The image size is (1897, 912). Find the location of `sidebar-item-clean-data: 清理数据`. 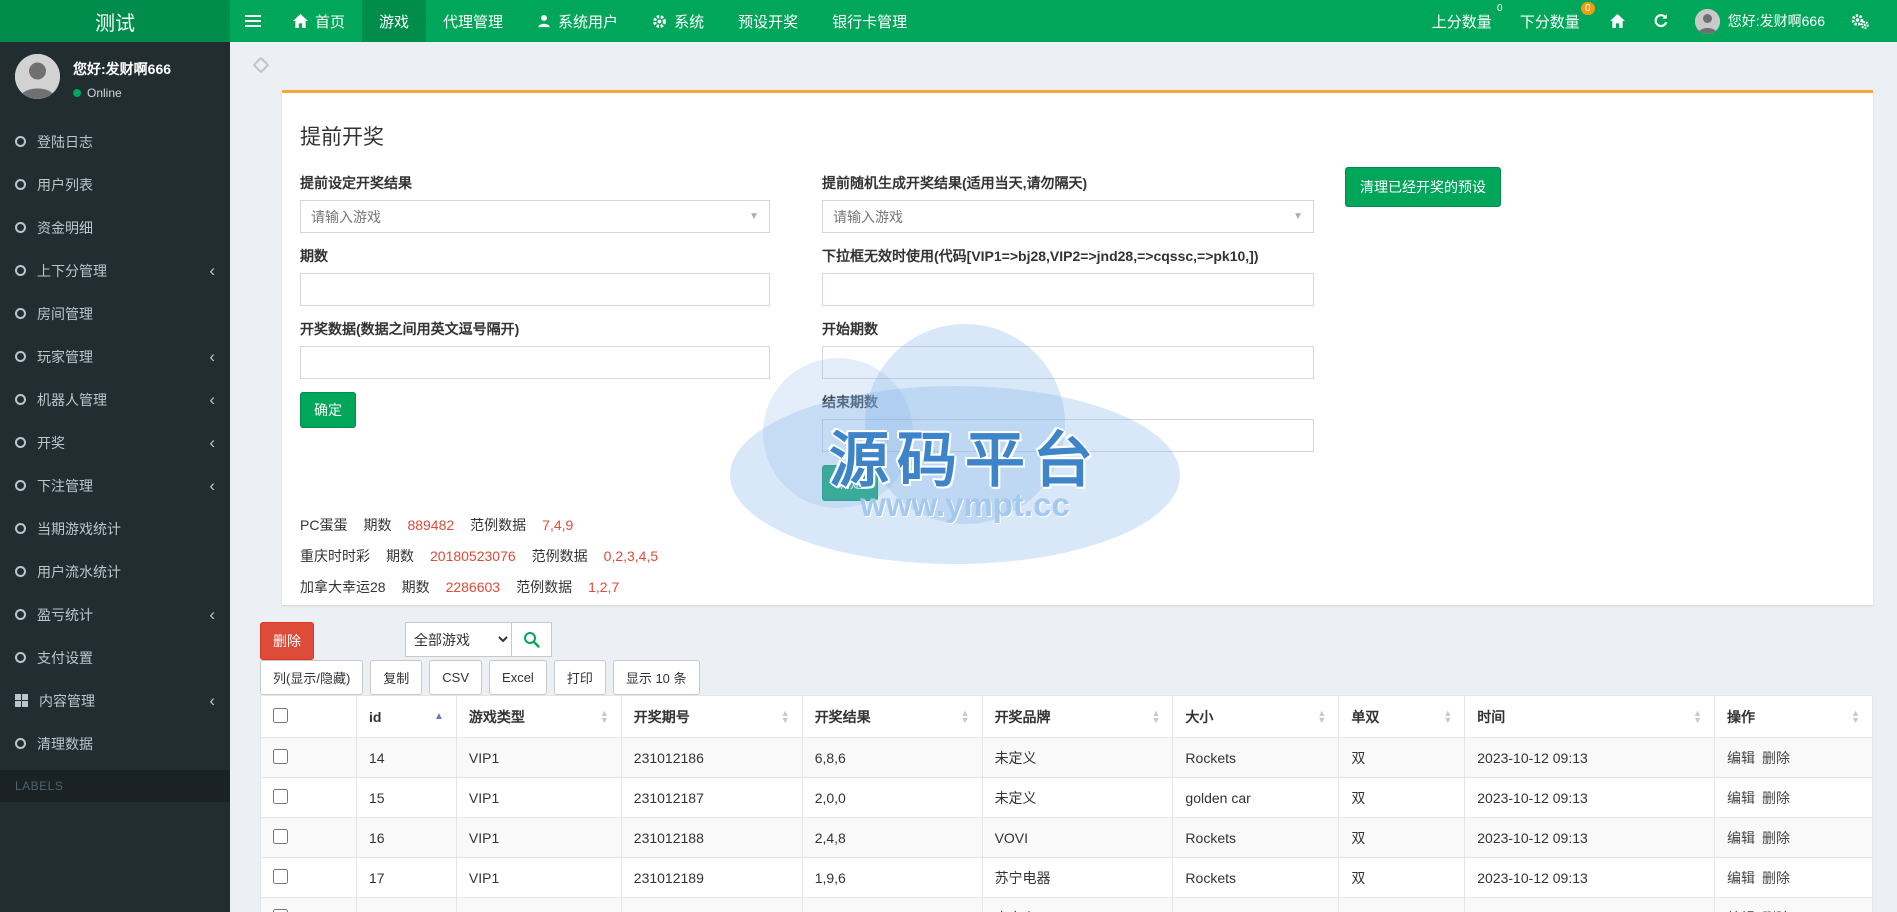

sidebar-item-clean-data: 清理数据 is located at coordinates (115, 743).